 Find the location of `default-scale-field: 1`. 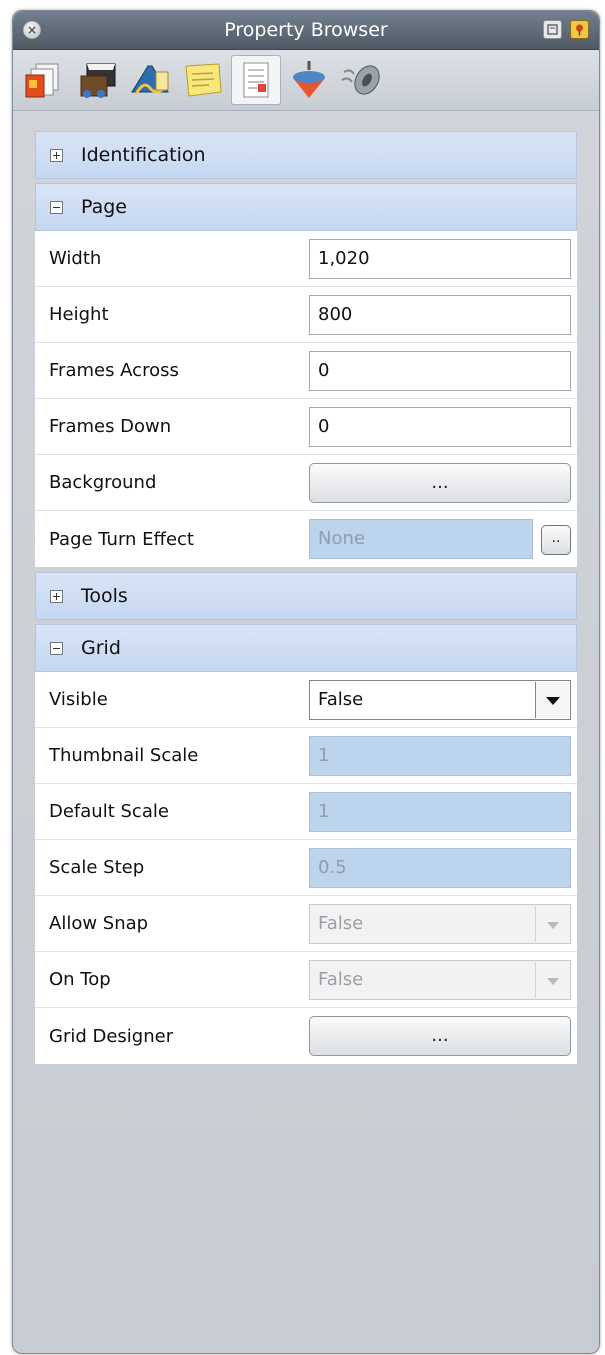

default-scale-field: 1 is located at coordinates (440, 812).